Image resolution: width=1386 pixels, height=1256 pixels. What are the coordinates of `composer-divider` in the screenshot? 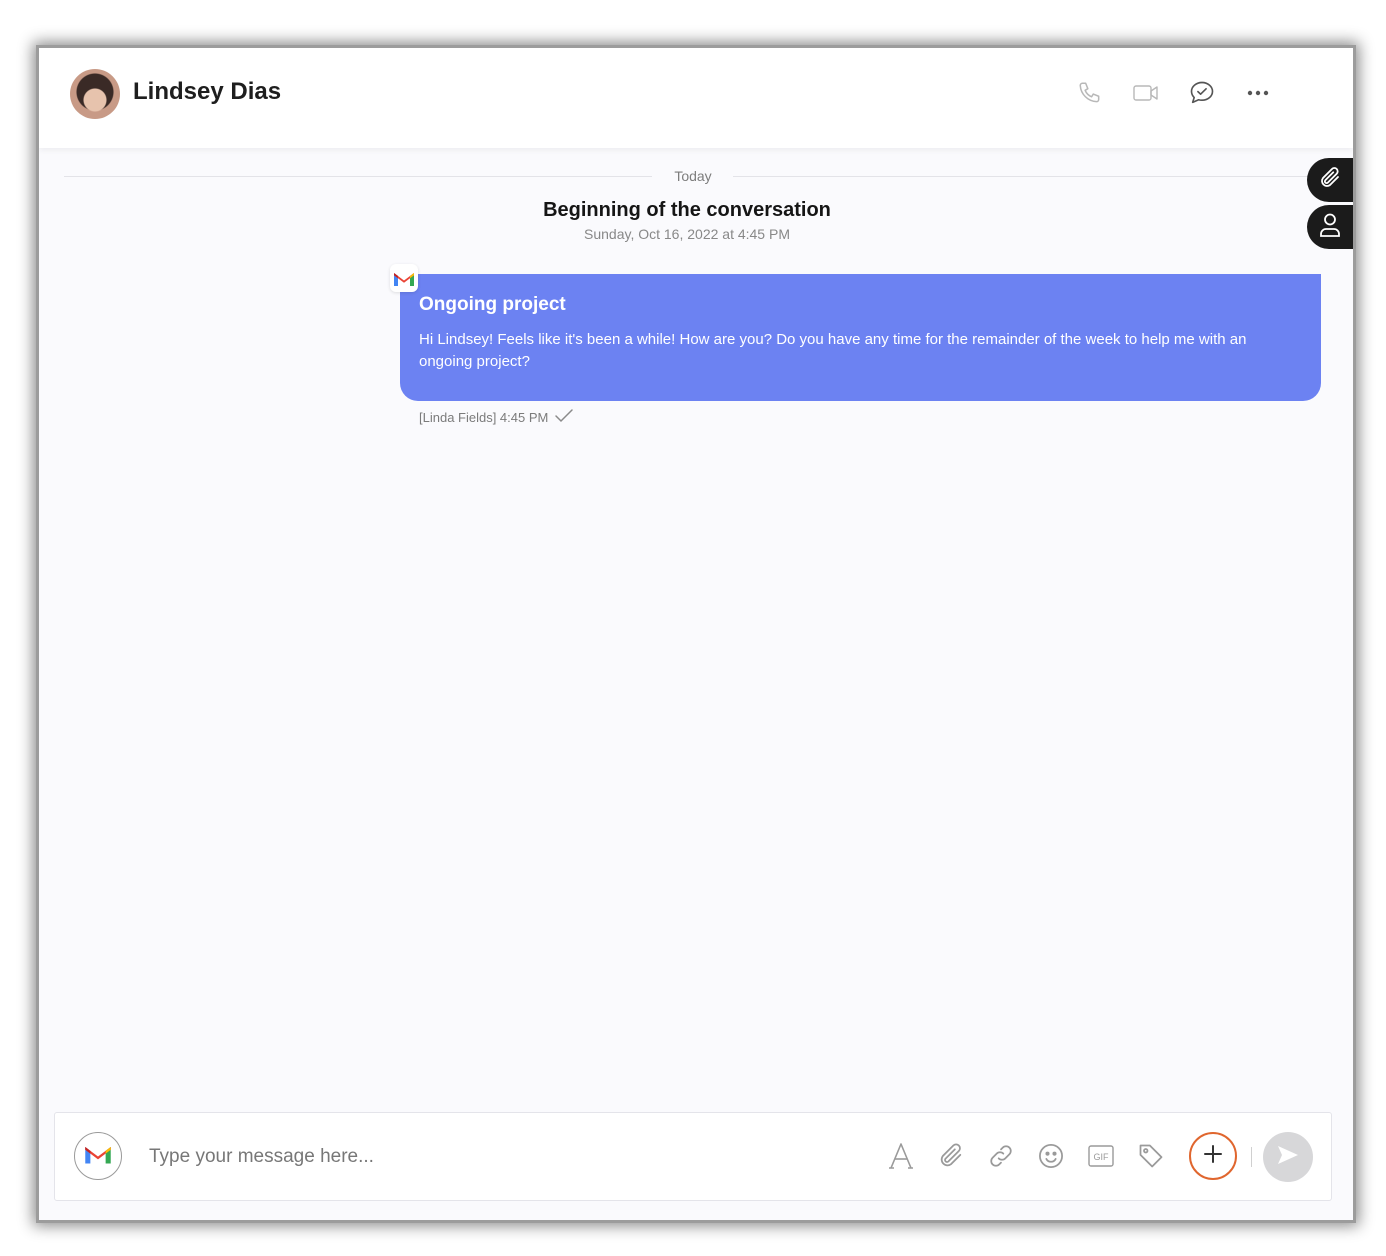 It's located at (1251, 1157).